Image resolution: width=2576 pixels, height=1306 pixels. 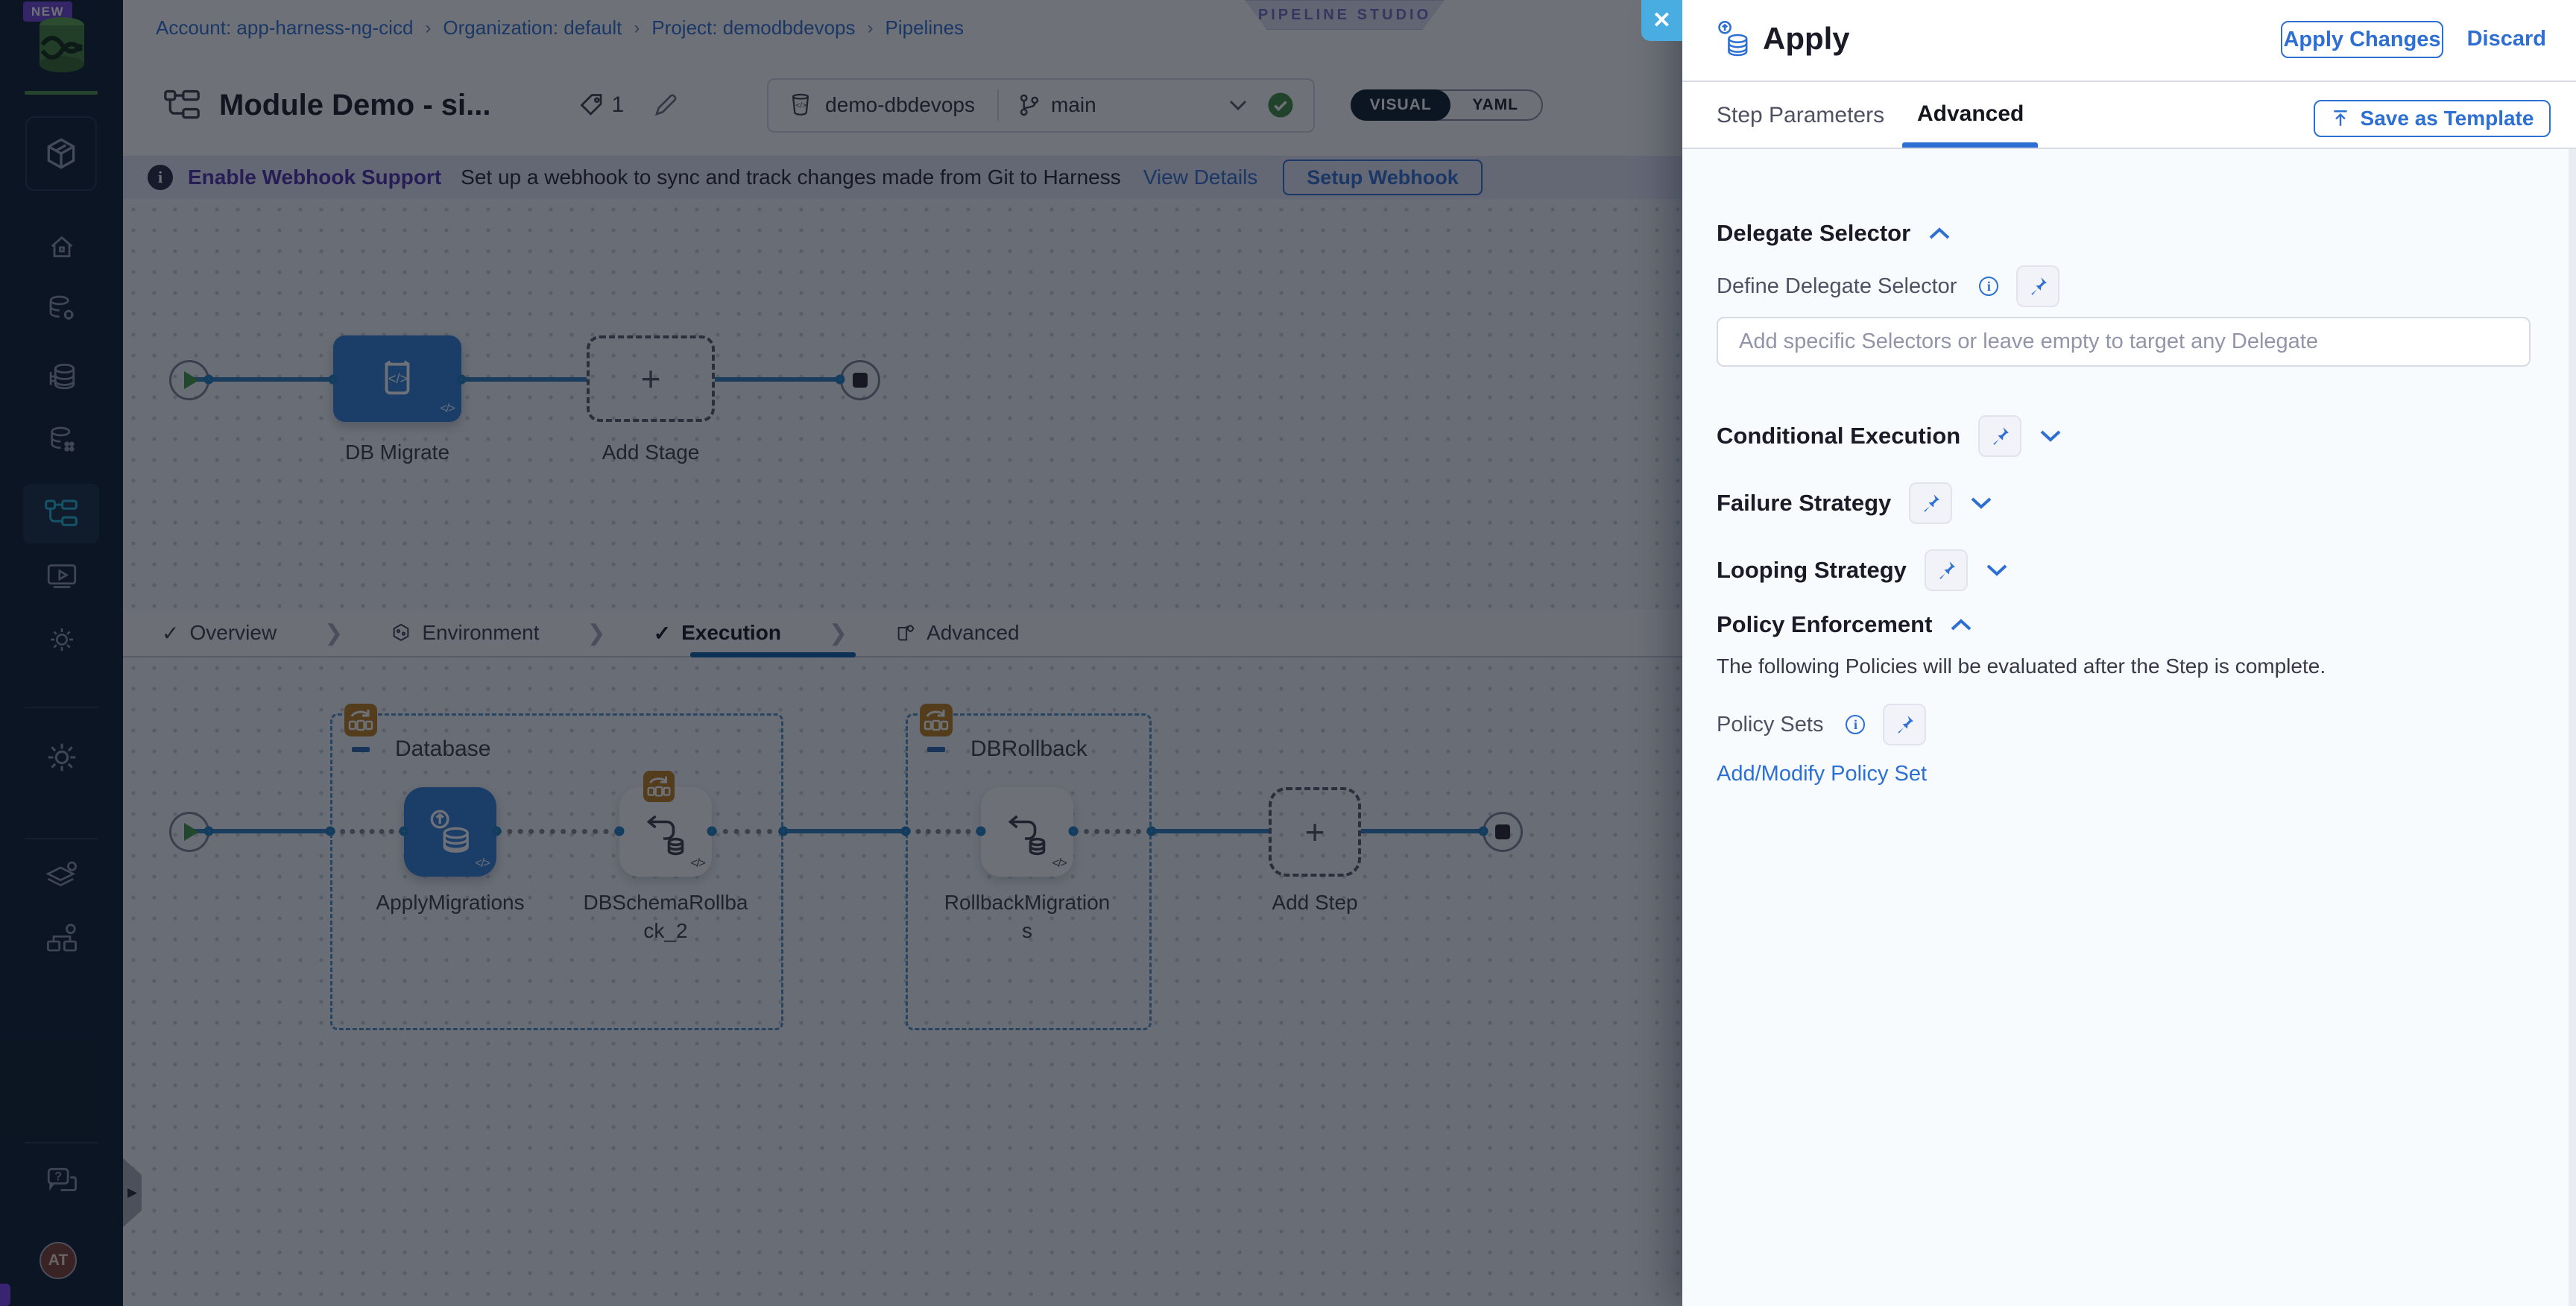 I want to click on define-delegate-selector-row: Define Delegate Selector i, so click(x=1888, y=286).